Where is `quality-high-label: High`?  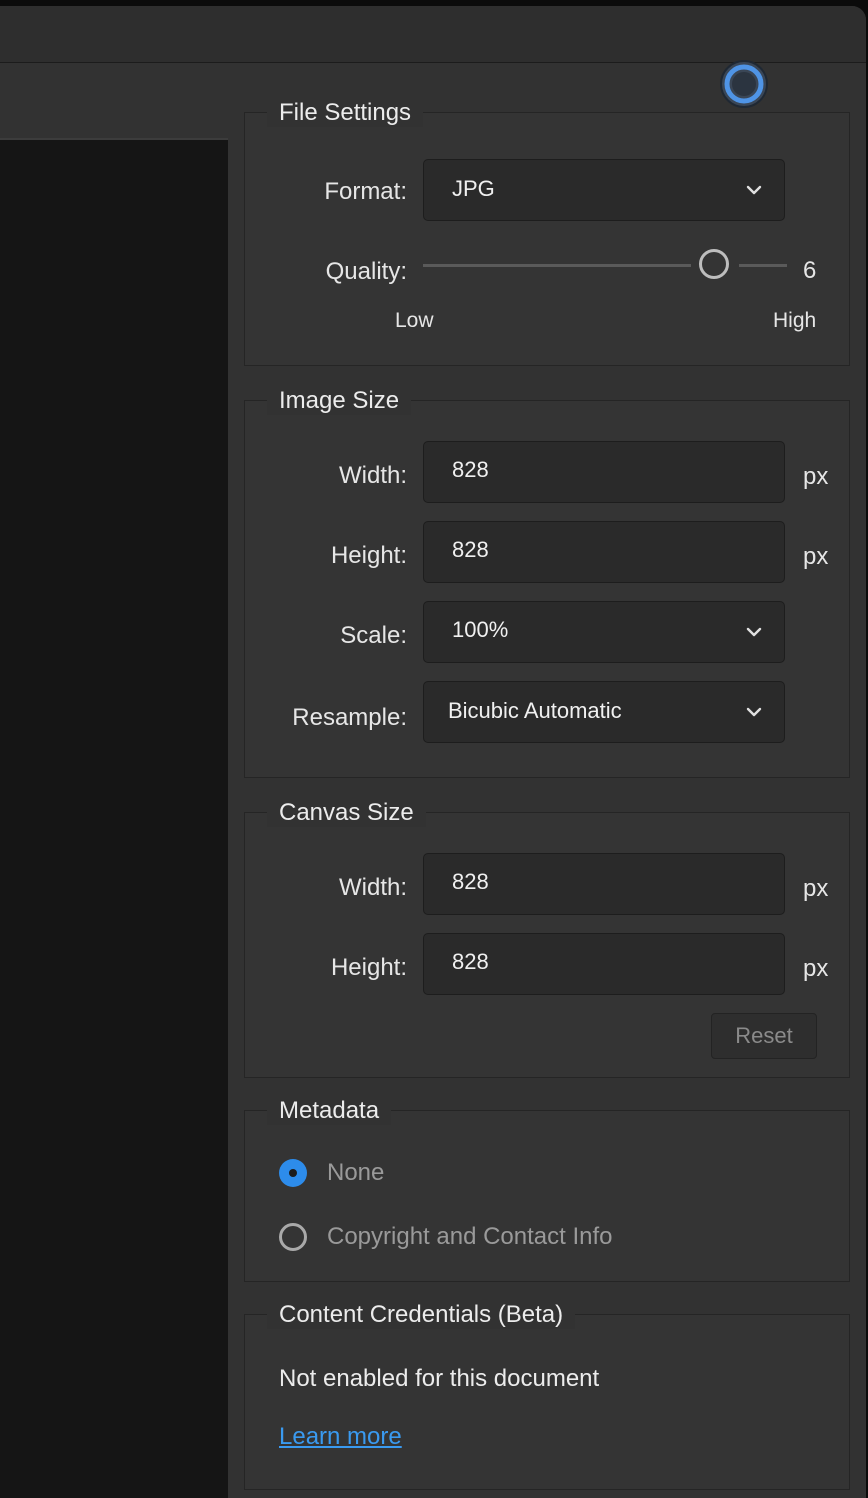 quality-high-label: High is located at coordinates (795, 320).